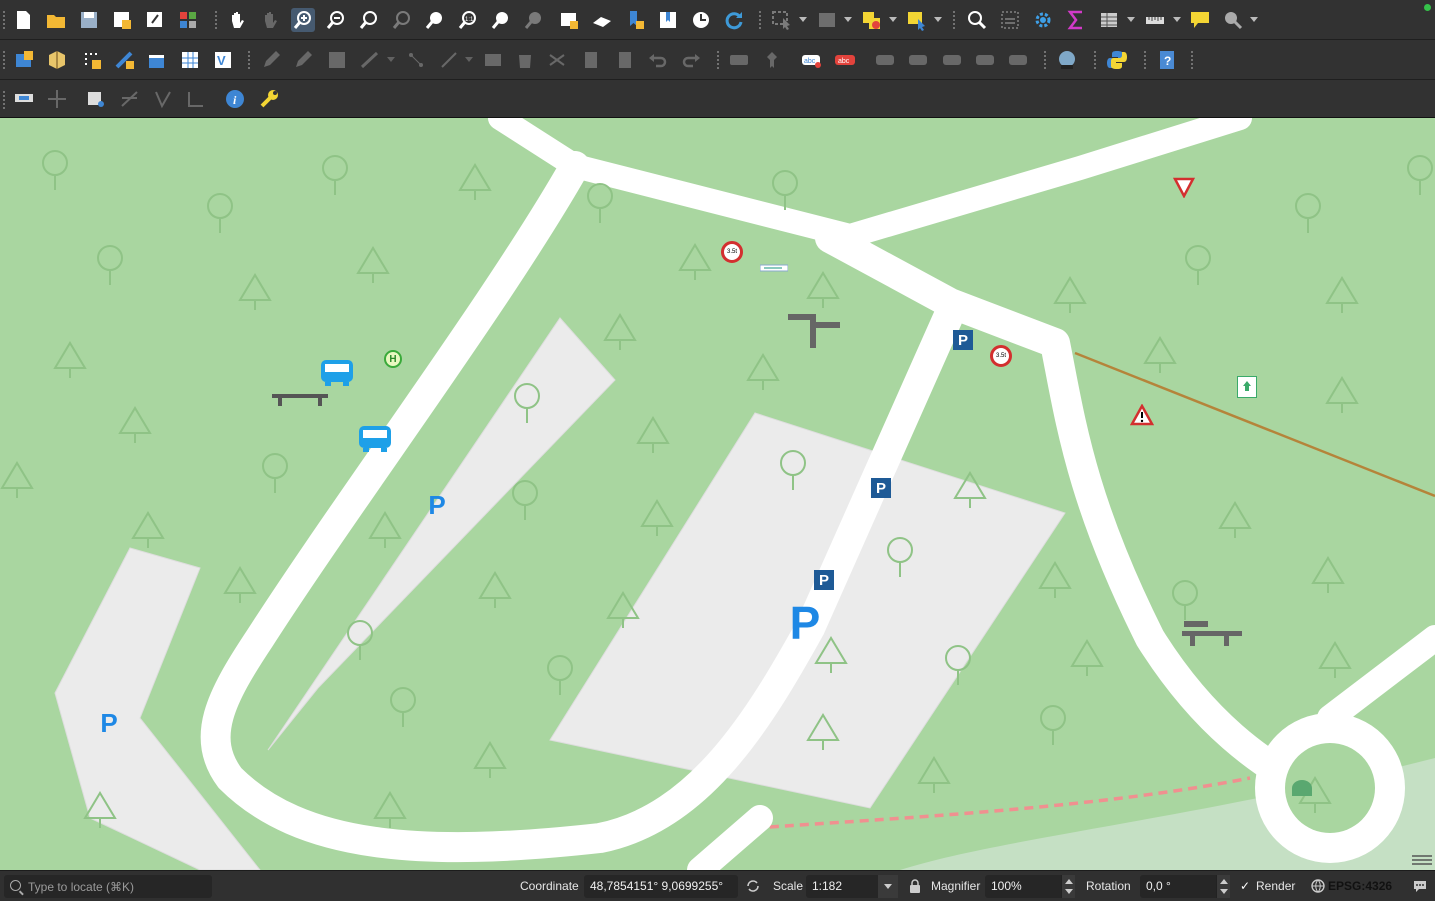 This screenshot has height=901, width=1435. What do you see at coordinates (1067, 60) in the screenshot?
I see `globe-plugin-icon` at bounding box center [1067, 60].